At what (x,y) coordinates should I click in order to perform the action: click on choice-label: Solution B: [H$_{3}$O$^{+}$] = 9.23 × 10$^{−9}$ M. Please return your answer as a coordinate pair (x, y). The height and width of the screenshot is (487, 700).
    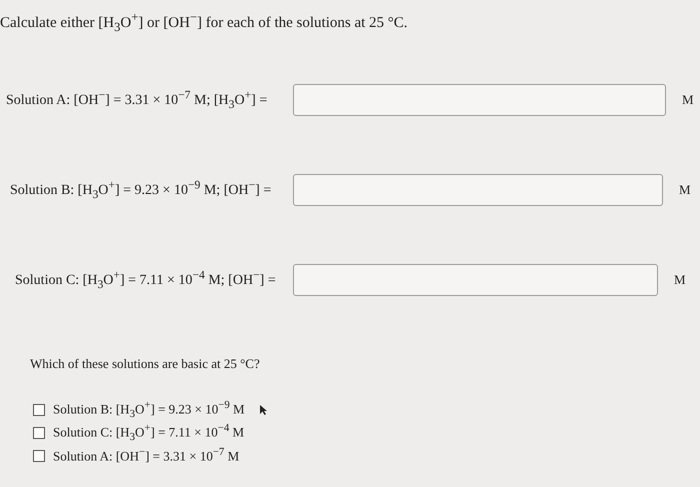
    Looking at the image, I should click on (149, 409).